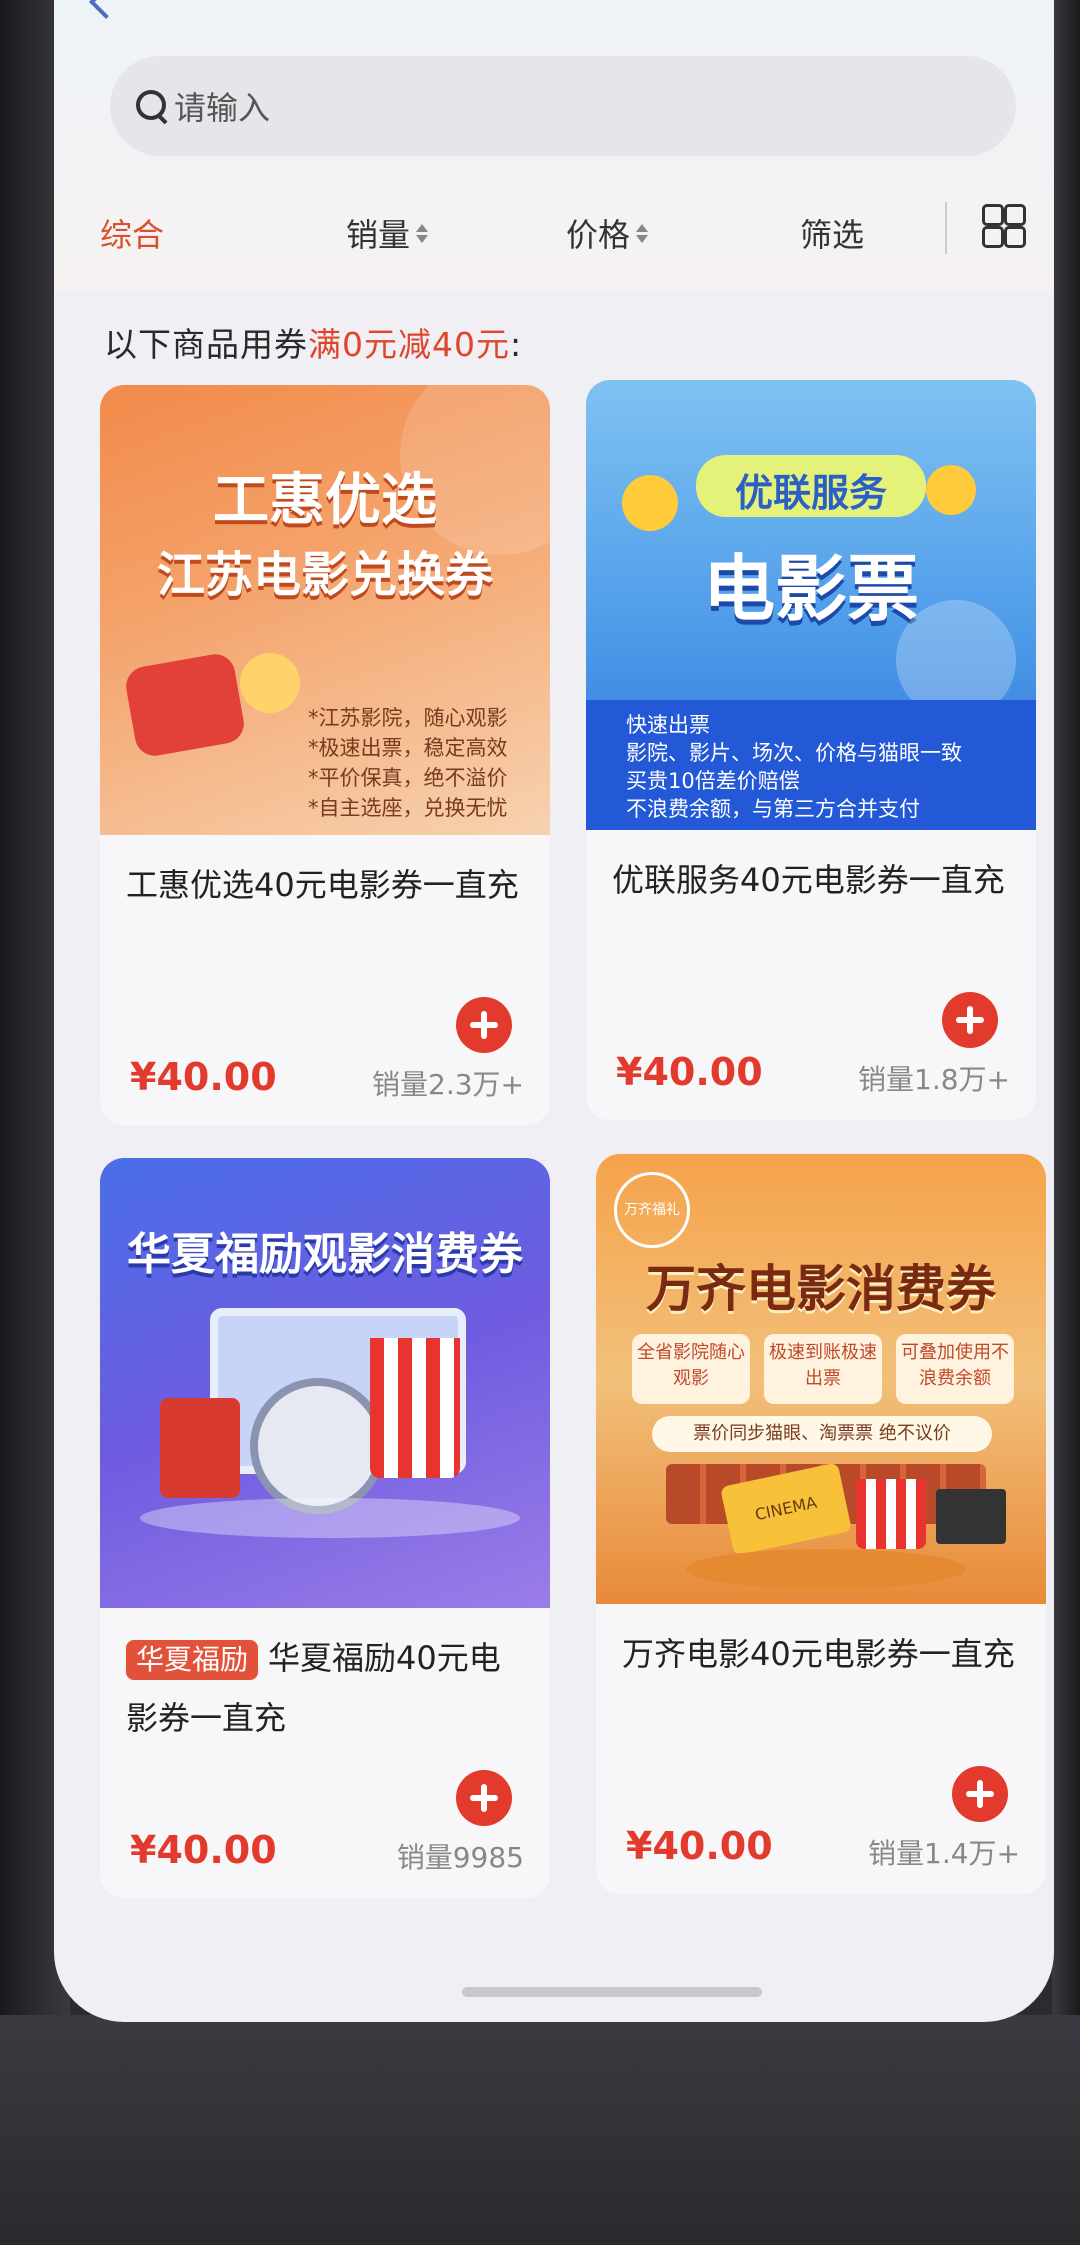  I want to click on search-icon, so click(152, 106).